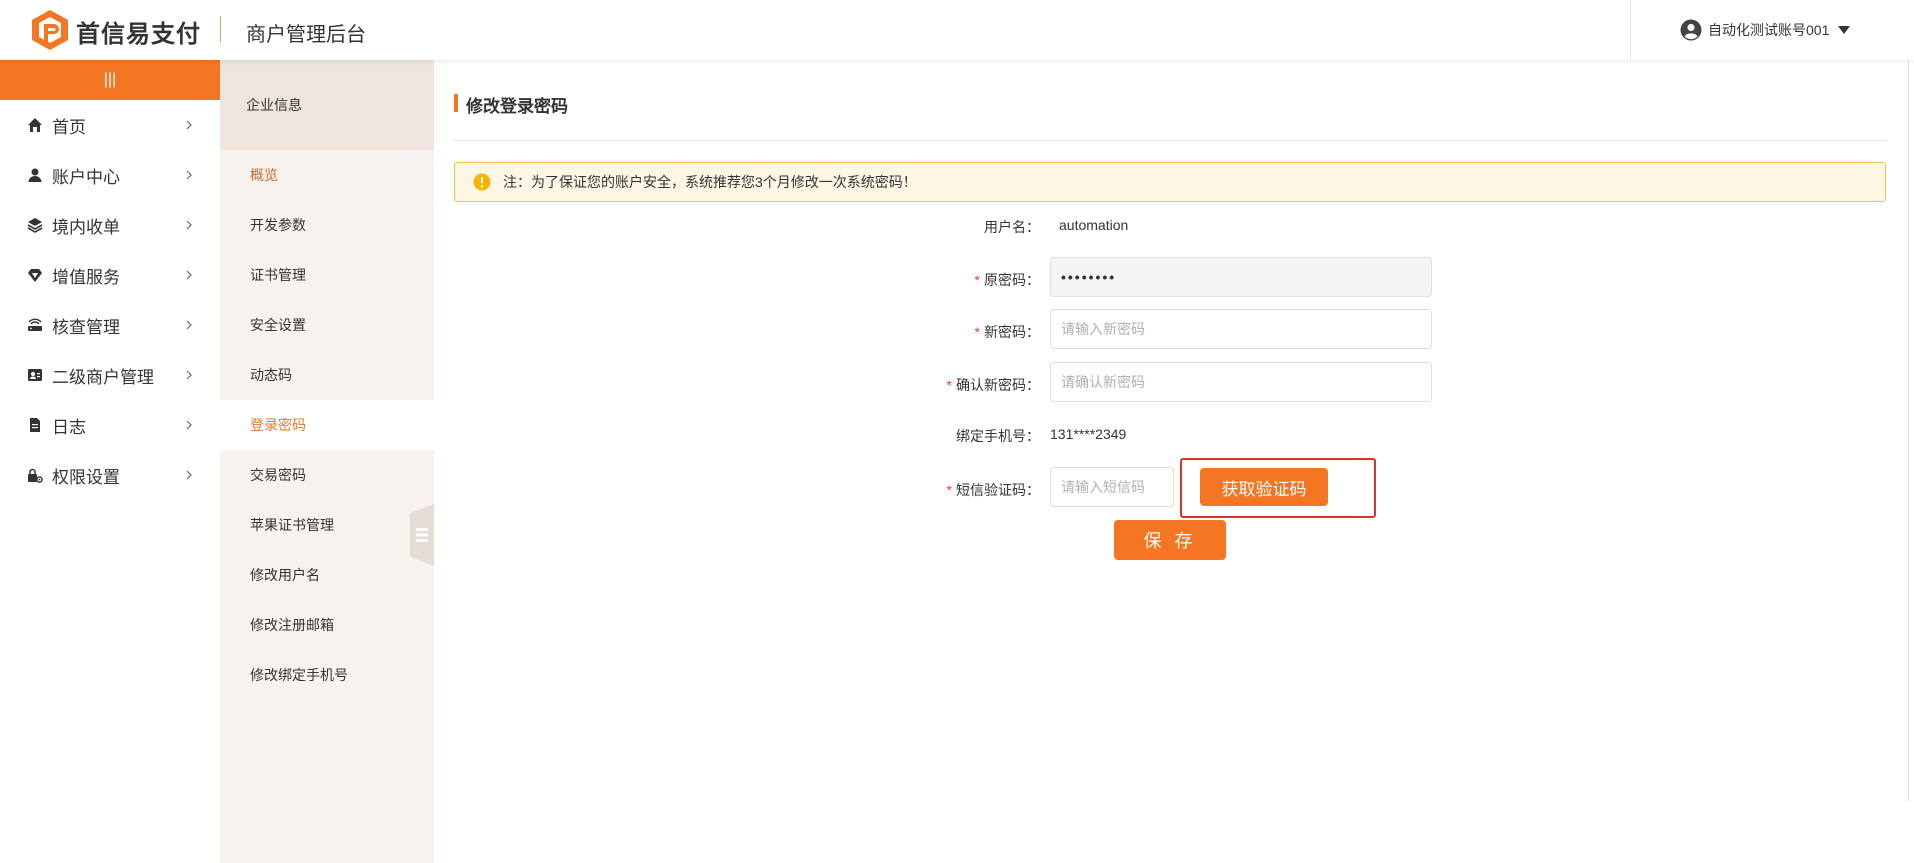  Describe the element at coordinates (110, 425) in the screenshot. I see `nav-item-logs: 日志` at that location.